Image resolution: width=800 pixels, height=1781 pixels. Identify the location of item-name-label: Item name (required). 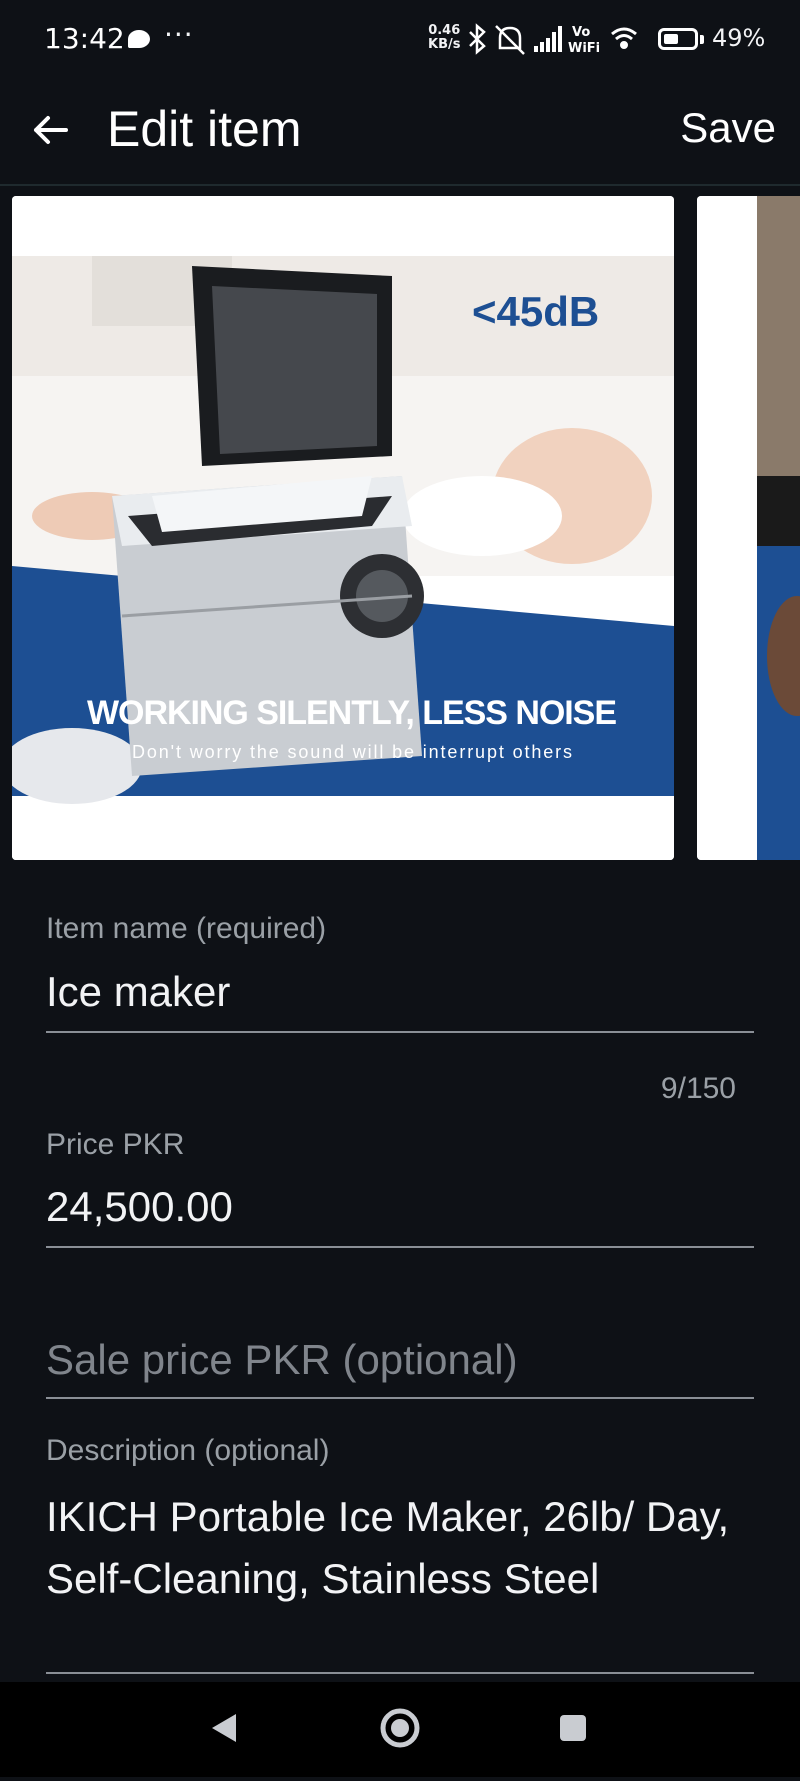
(186, 928).